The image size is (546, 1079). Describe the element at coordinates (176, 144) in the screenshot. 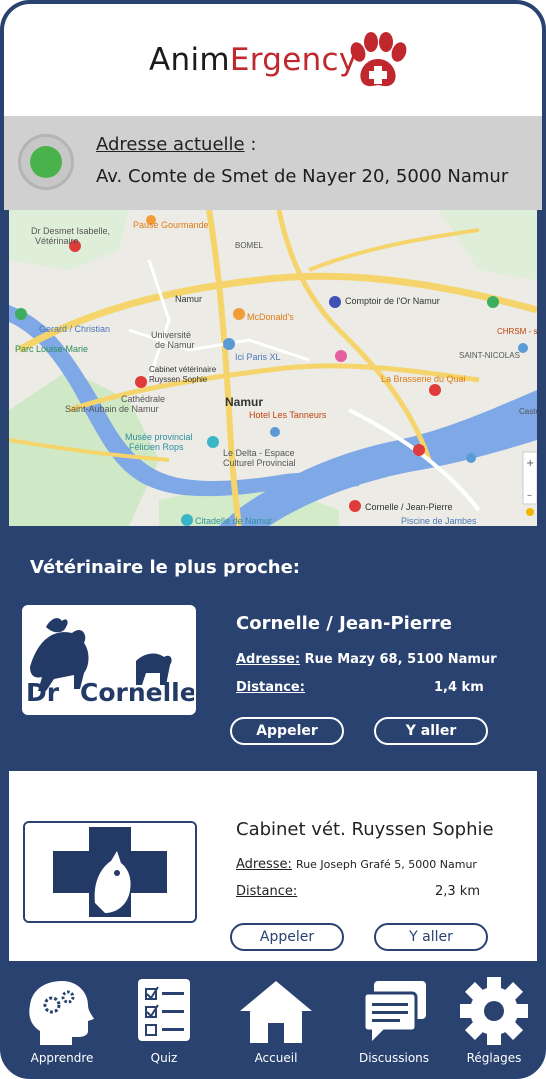

I see `current-address-label: Adresse actuelle :` at that location.